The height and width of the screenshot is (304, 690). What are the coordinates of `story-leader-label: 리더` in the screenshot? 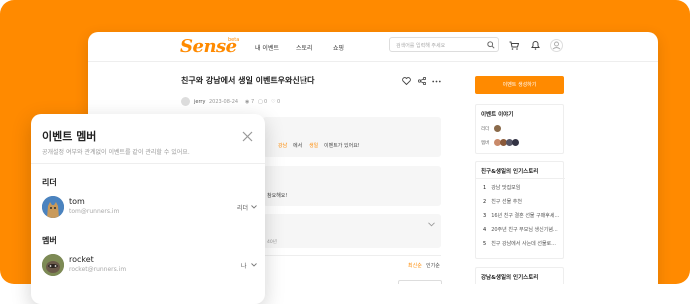 It's located at (485, 129).